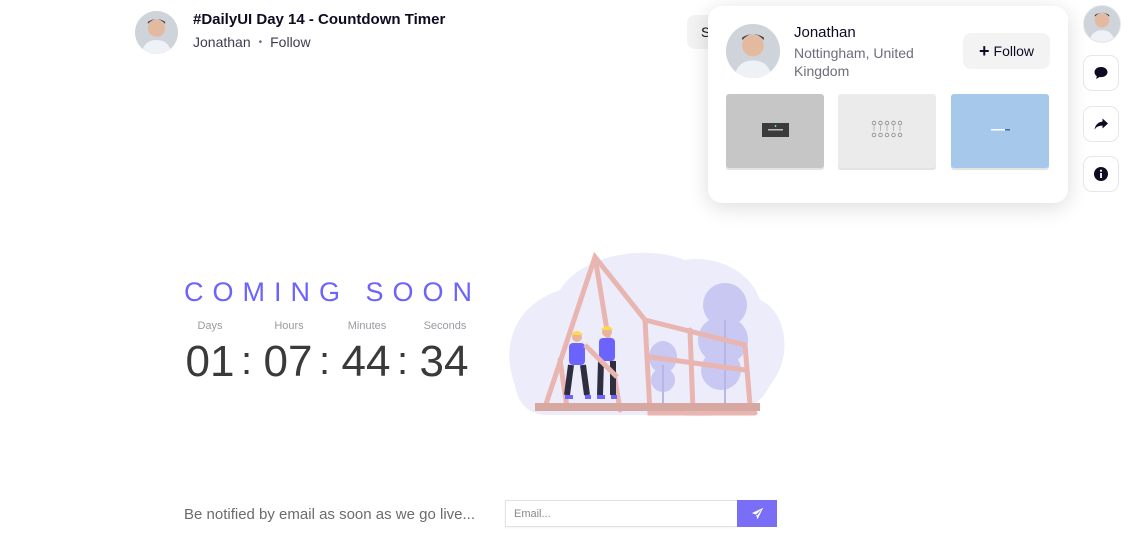 Image resolution: width=1142 pixels, height=542 pixels. I want to click on hours-value: 07, so click(288, 361).